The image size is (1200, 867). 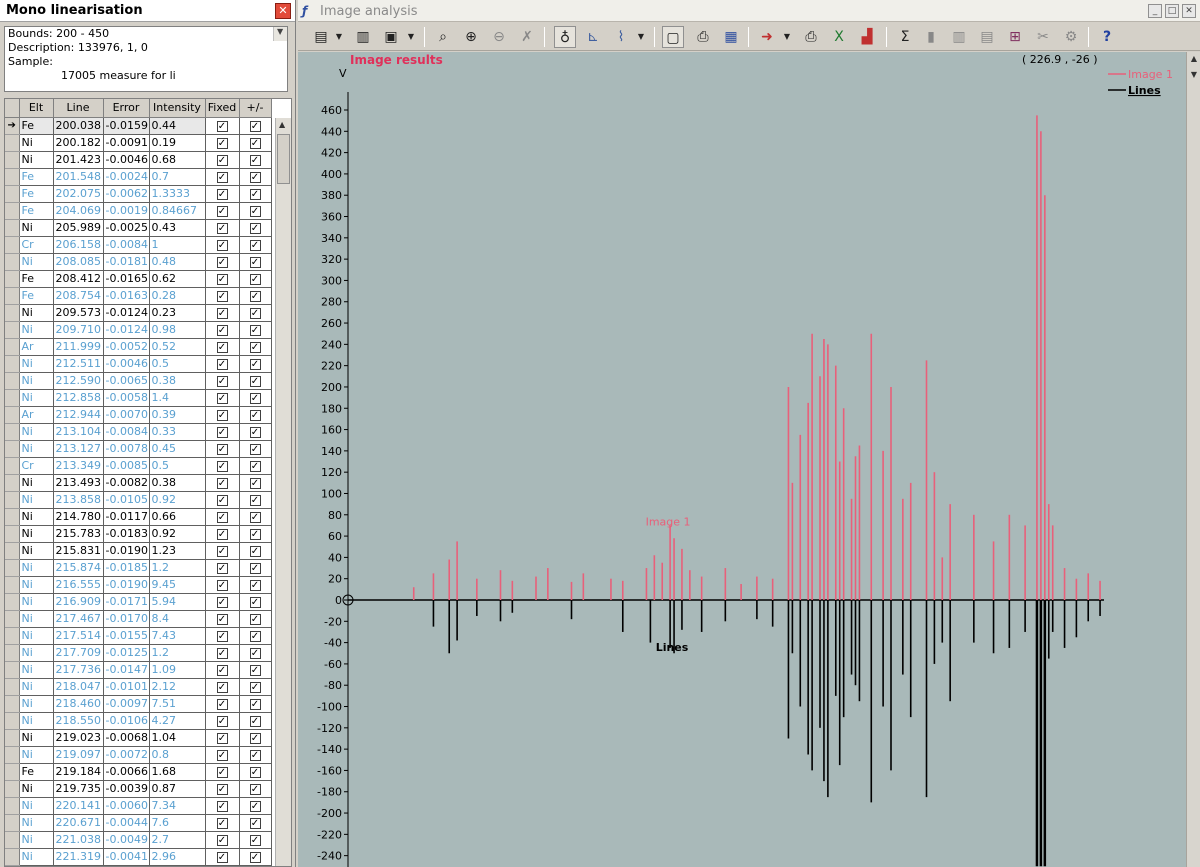 What do you see at coordinates (138, 500) in the screenshot?
I see `table-row: Ni 213.858 -0.0105 0.92 ✓ ✓` at bounding box center [138, 500].